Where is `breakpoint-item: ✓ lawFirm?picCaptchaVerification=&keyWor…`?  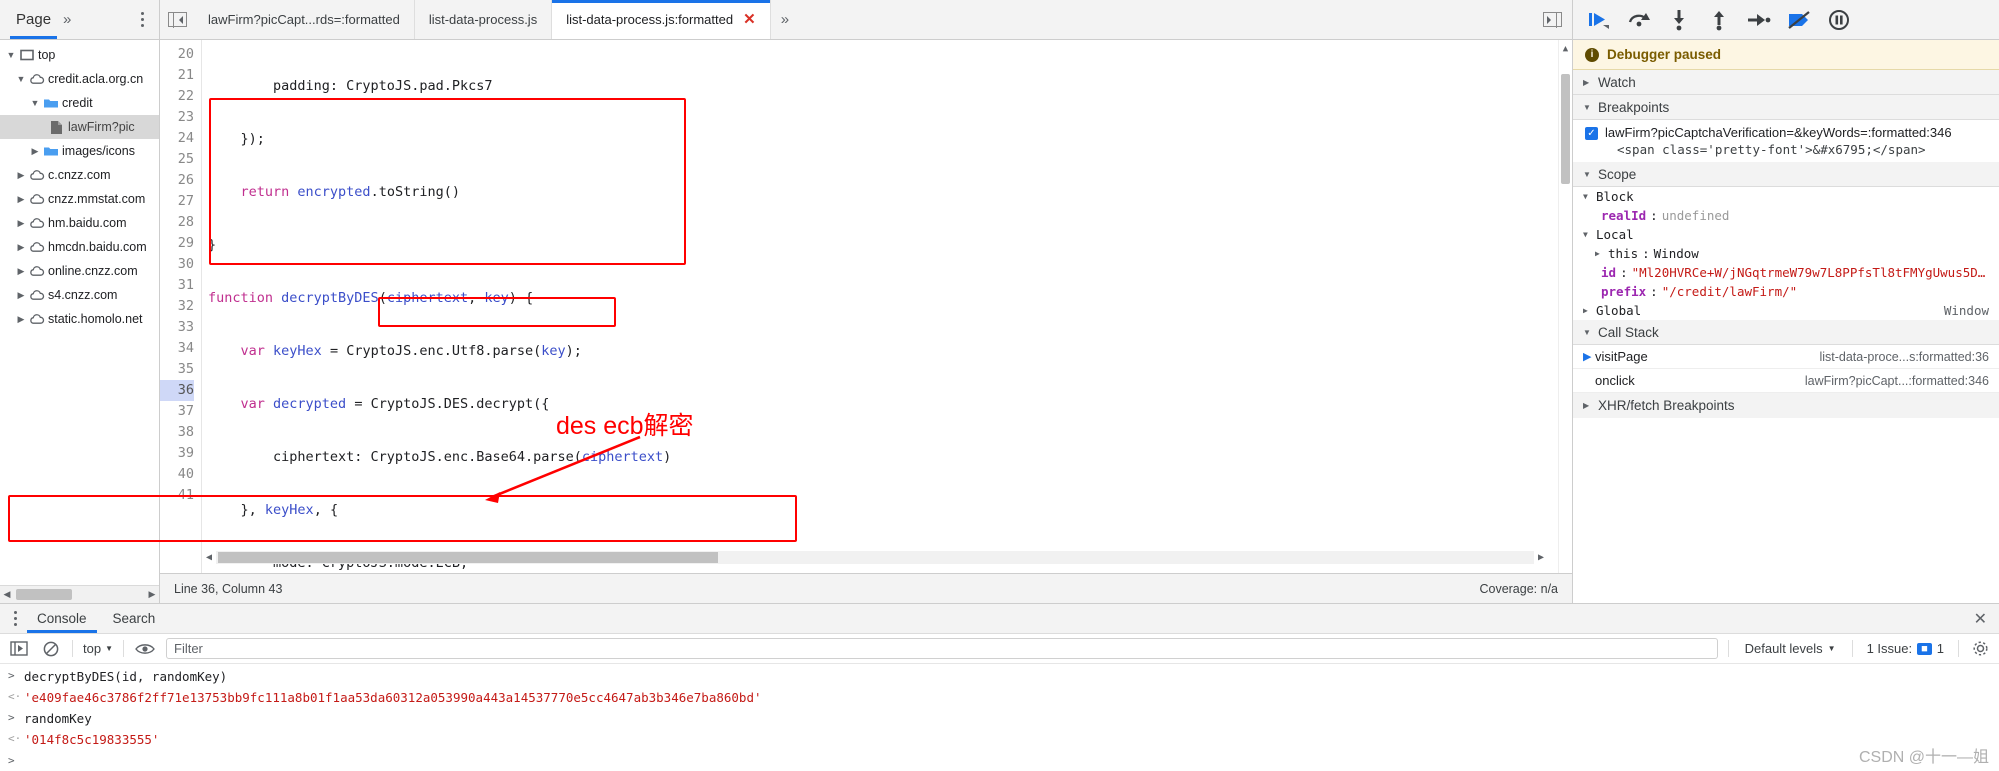
breakpoint-item: ✓ lawFirm?picCaptchaVerification=&keyWor… is located at coordinates (1786, 131).